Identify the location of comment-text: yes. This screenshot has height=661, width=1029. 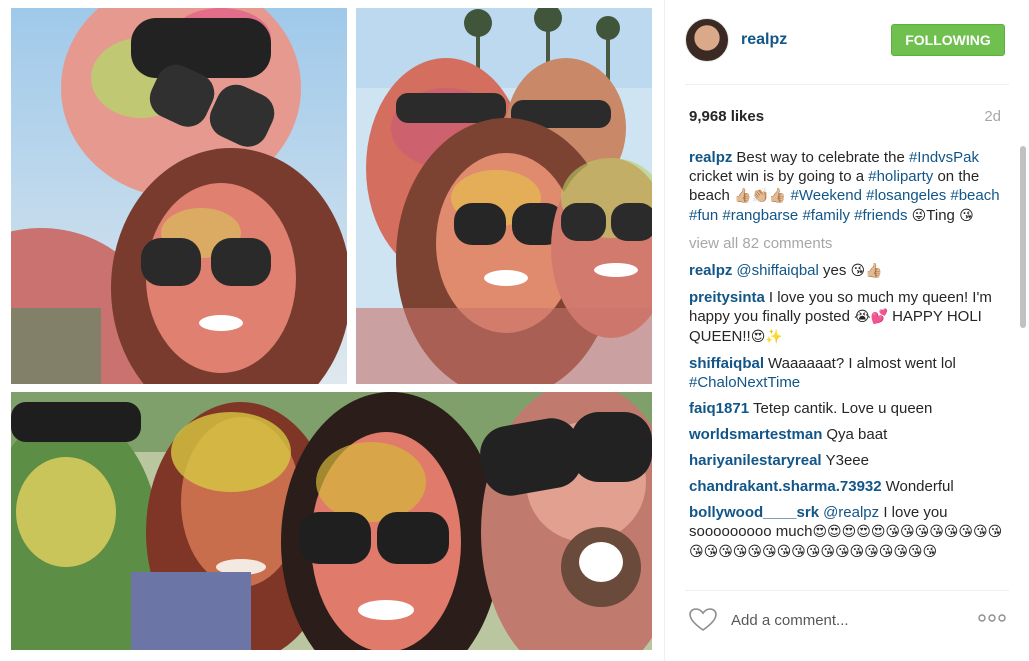
(834, 270).